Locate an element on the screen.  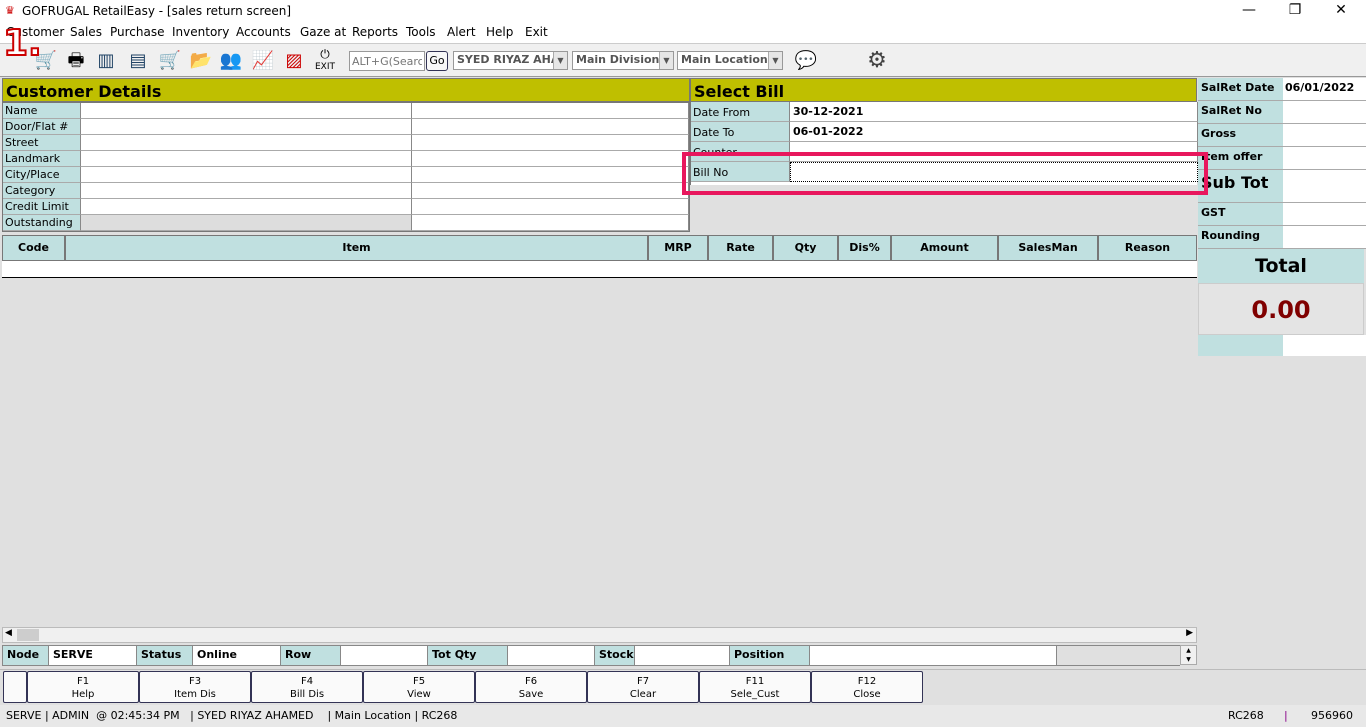
column-header: Code is located at coordinates (33, 248).